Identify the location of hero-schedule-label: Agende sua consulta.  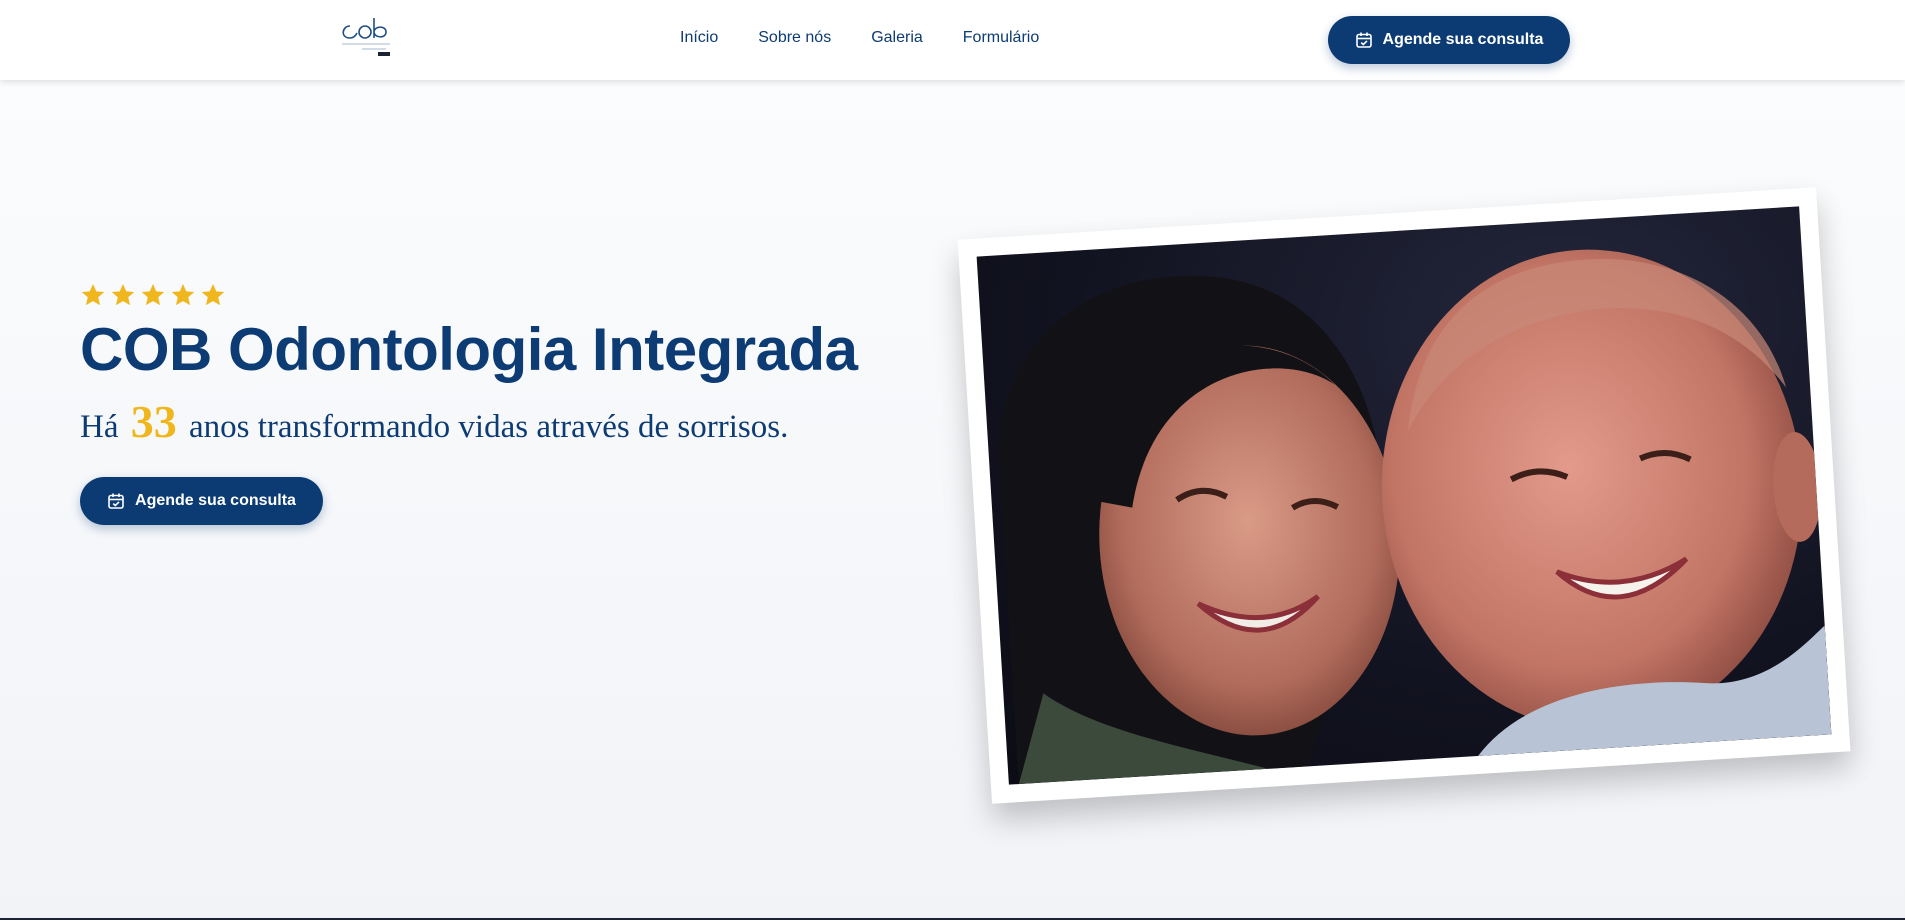
(215, 500).